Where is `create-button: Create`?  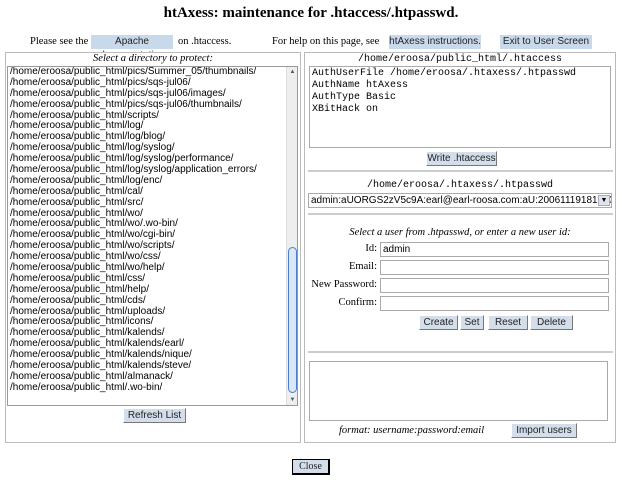
create-button: Create is located at coordinates (438, 322).